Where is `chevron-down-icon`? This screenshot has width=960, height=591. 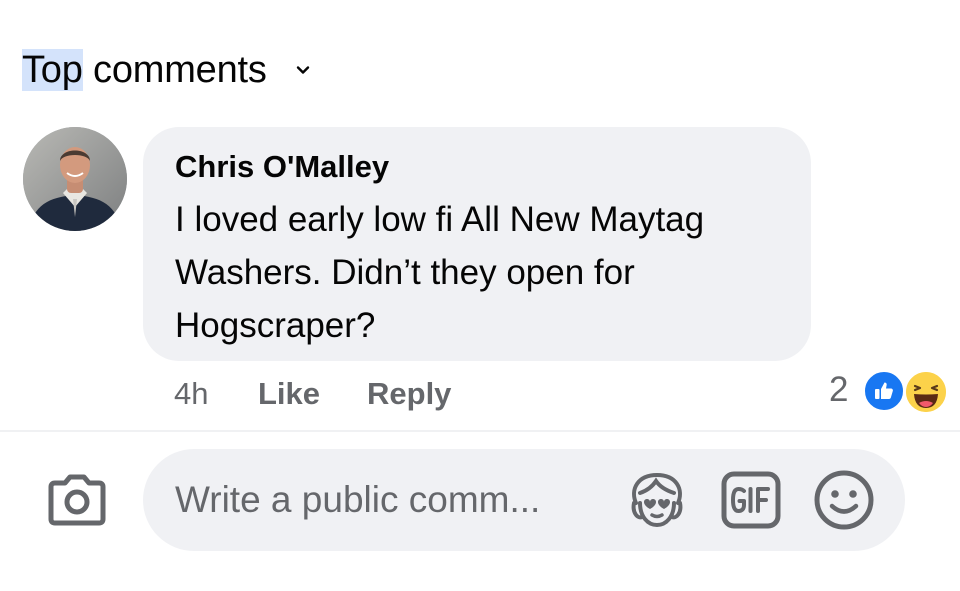
chevron-down-icon is located at coordinates (303, 70).